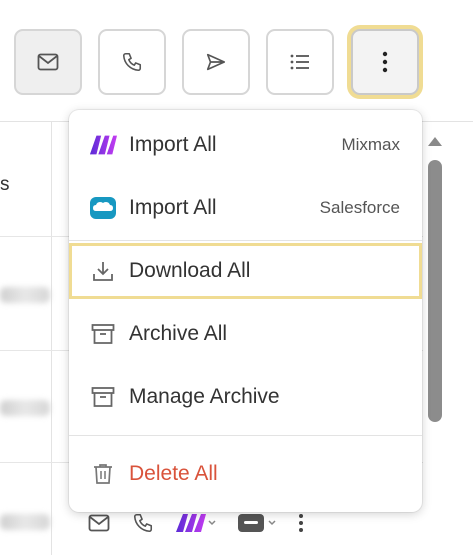  I want to click on scrollbar-thumb, so click(435, 291).